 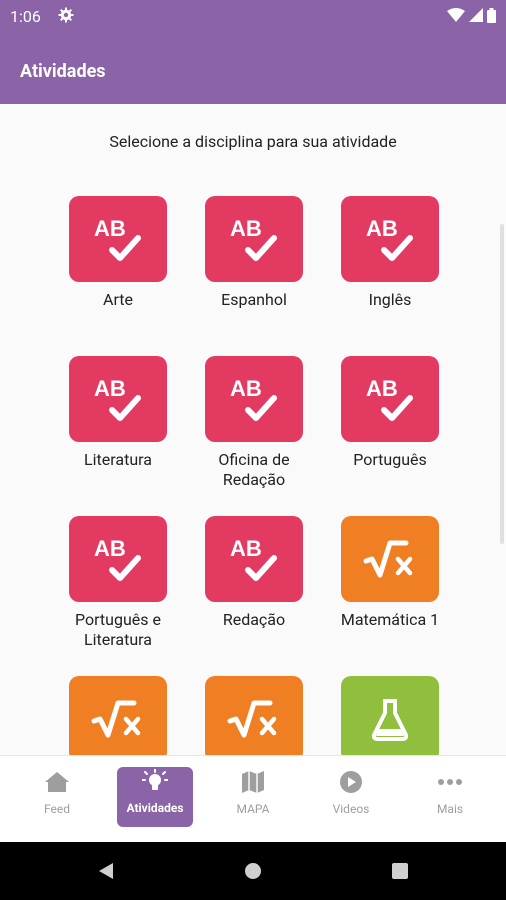 I want to click on home-icon, so click(x=57, y=782).